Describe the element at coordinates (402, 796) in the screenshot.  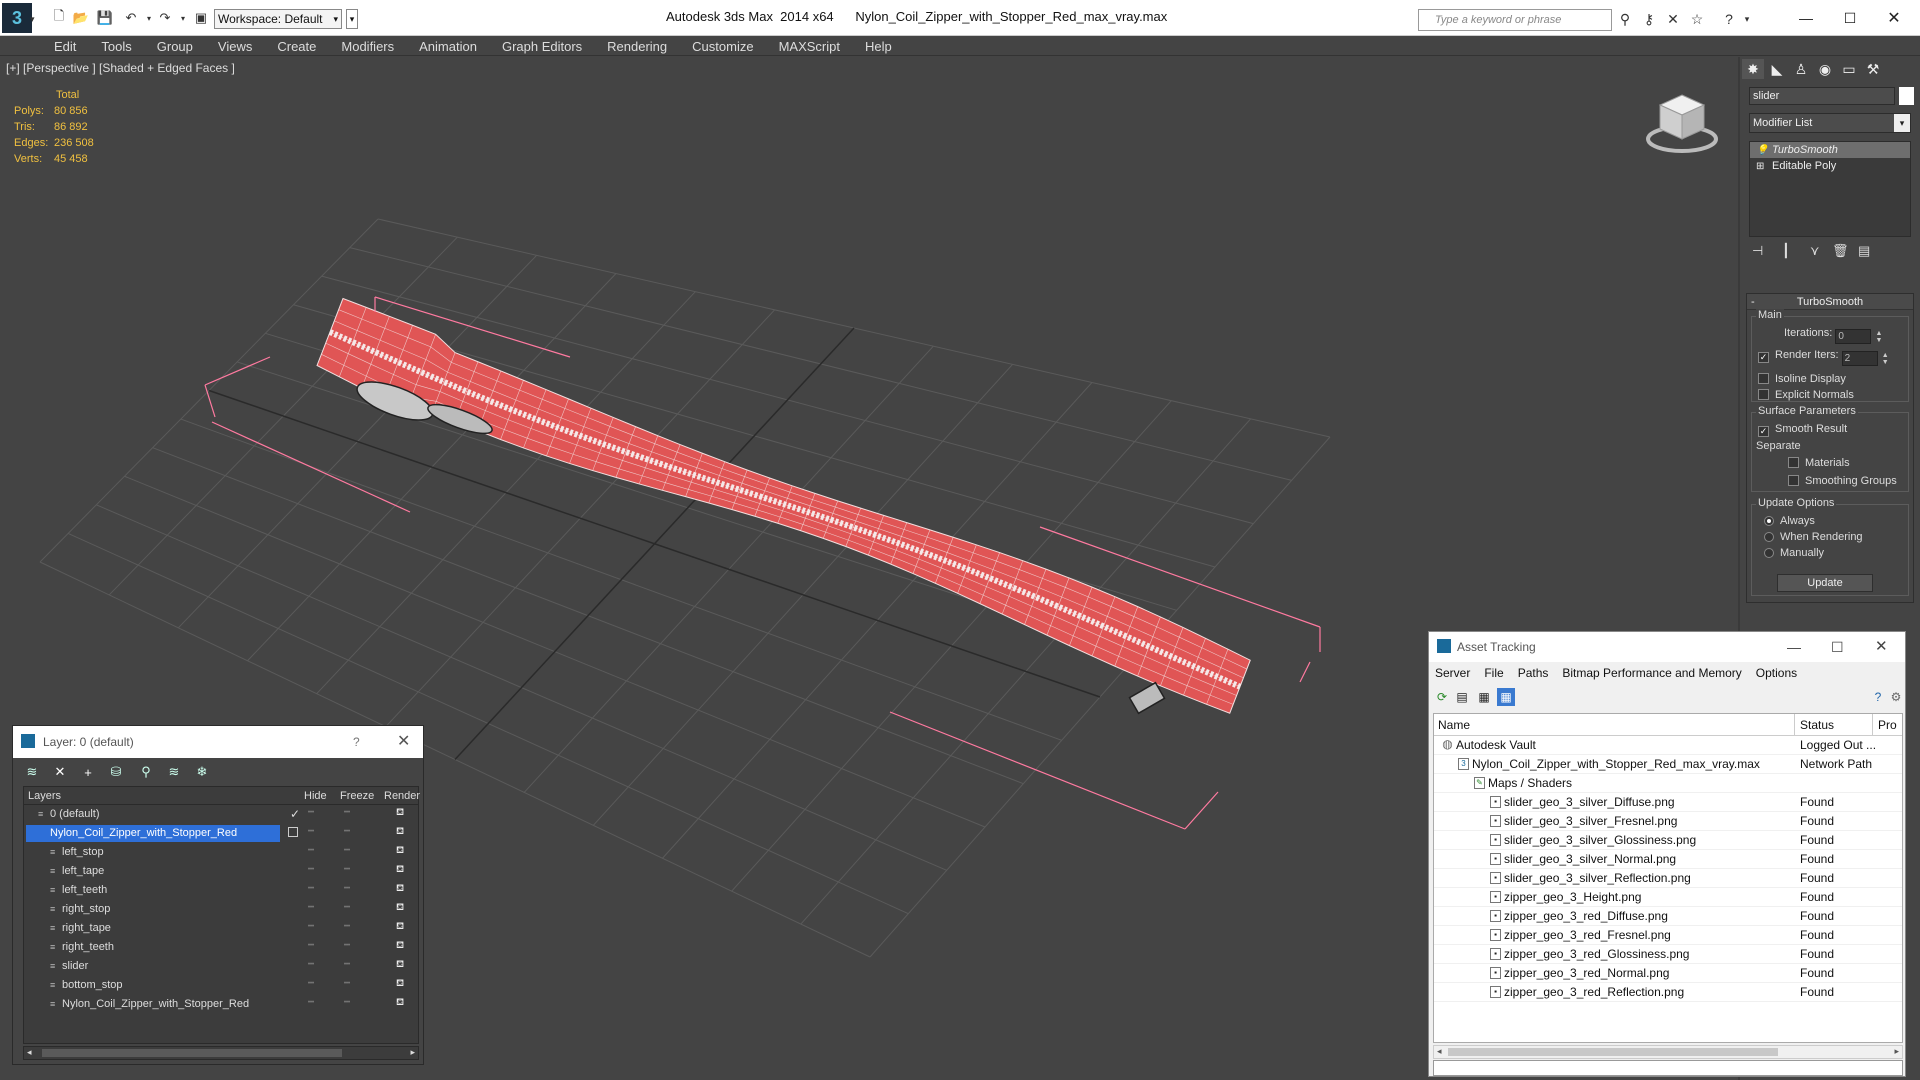
I see `column-render: Render` at that location.